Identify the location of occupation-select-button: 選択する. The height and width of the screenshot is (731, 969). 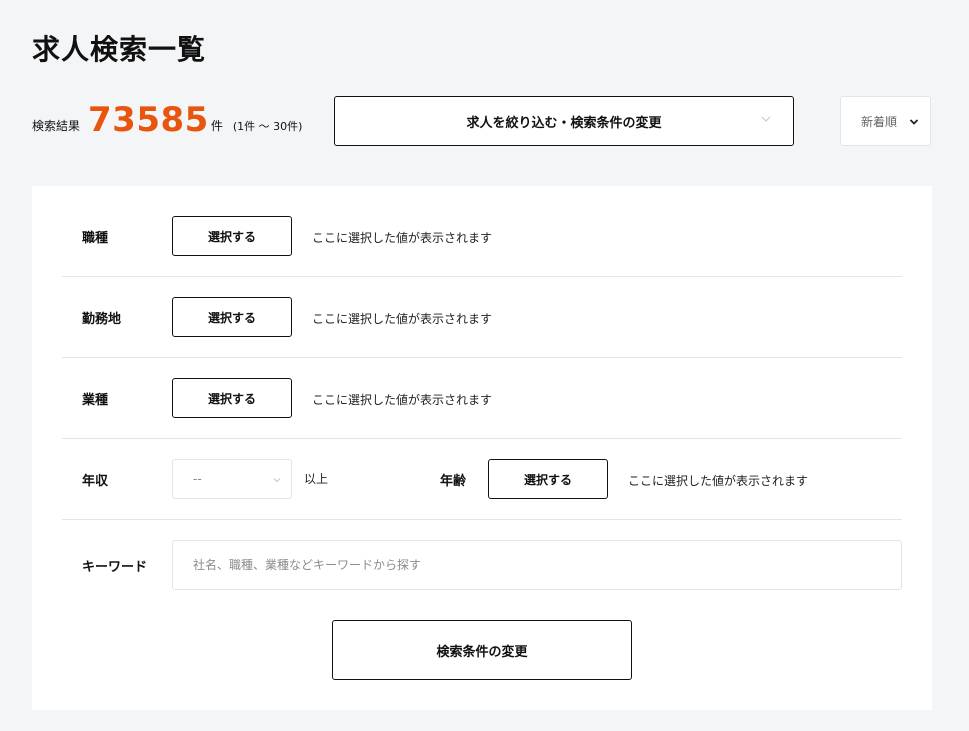
(232, 236).